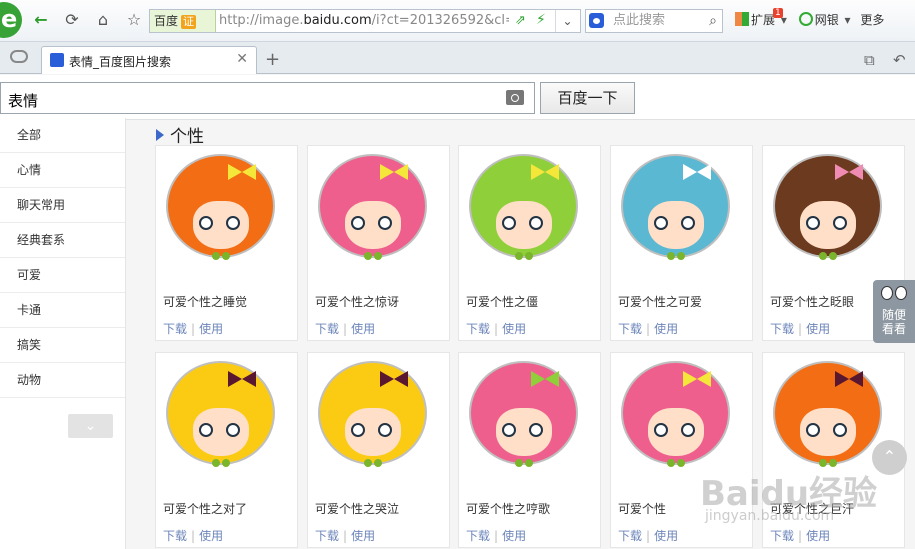 The image size is (915, 549). What do you see at coordinates (899, 60) in the screenshot?
I see `undo-icon: ↶` at bounding box center [899, 60].